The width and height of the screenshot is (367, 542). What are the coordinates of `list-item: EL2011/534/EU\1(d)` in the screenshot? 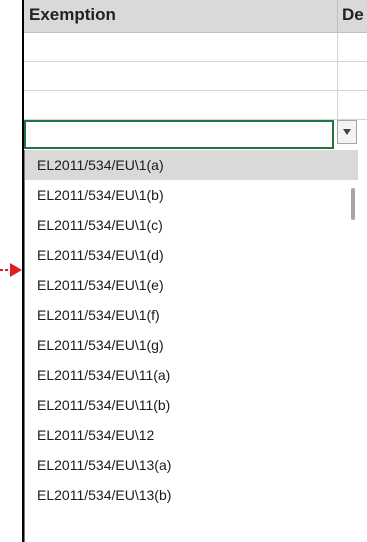 It's located at (191, 255).